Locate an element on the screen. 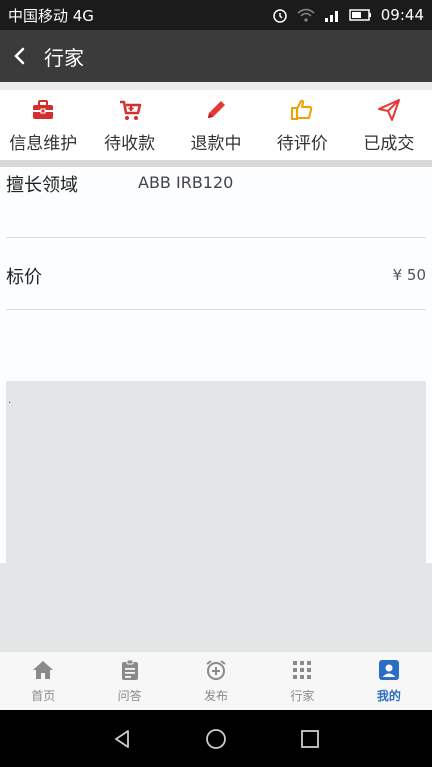  order-actions: 信息维护 待收款 退款中 待评价 已成交 is located at coordinates (216, 125).